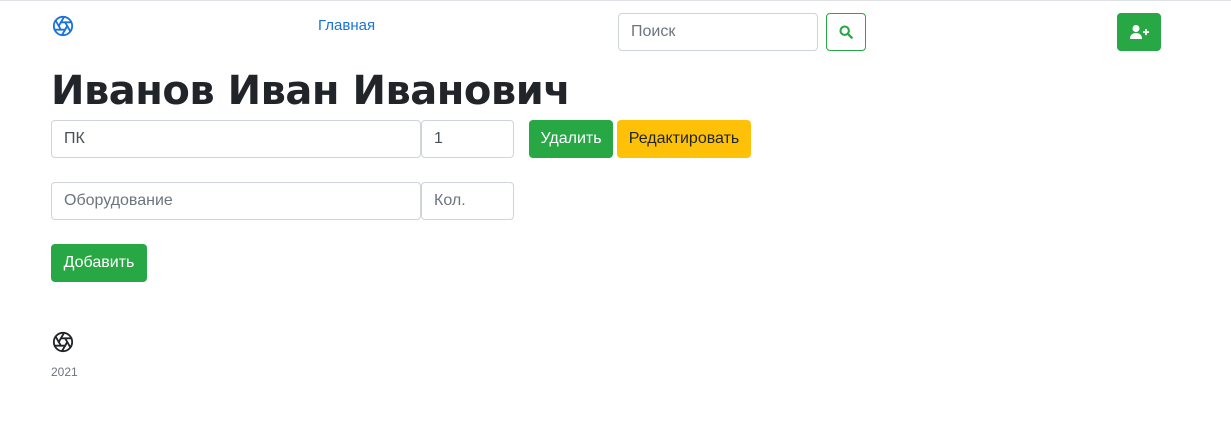  Describe the element at coordinates (684, 139) in the screenshot. I see `edit-button: Редактировать` at that location.